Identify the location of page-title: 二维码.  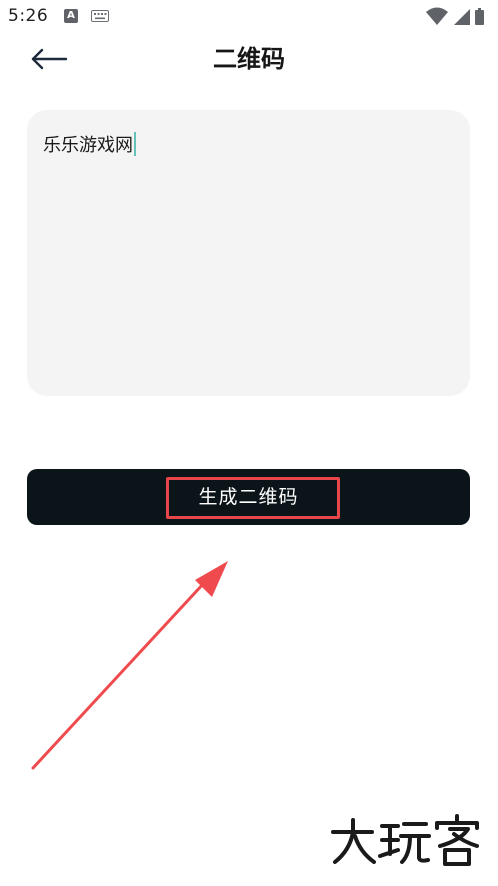
(249, 59).